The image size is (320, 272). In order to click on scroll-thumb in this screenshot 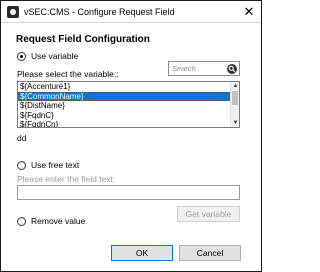, I will do `click(235, 98)`.